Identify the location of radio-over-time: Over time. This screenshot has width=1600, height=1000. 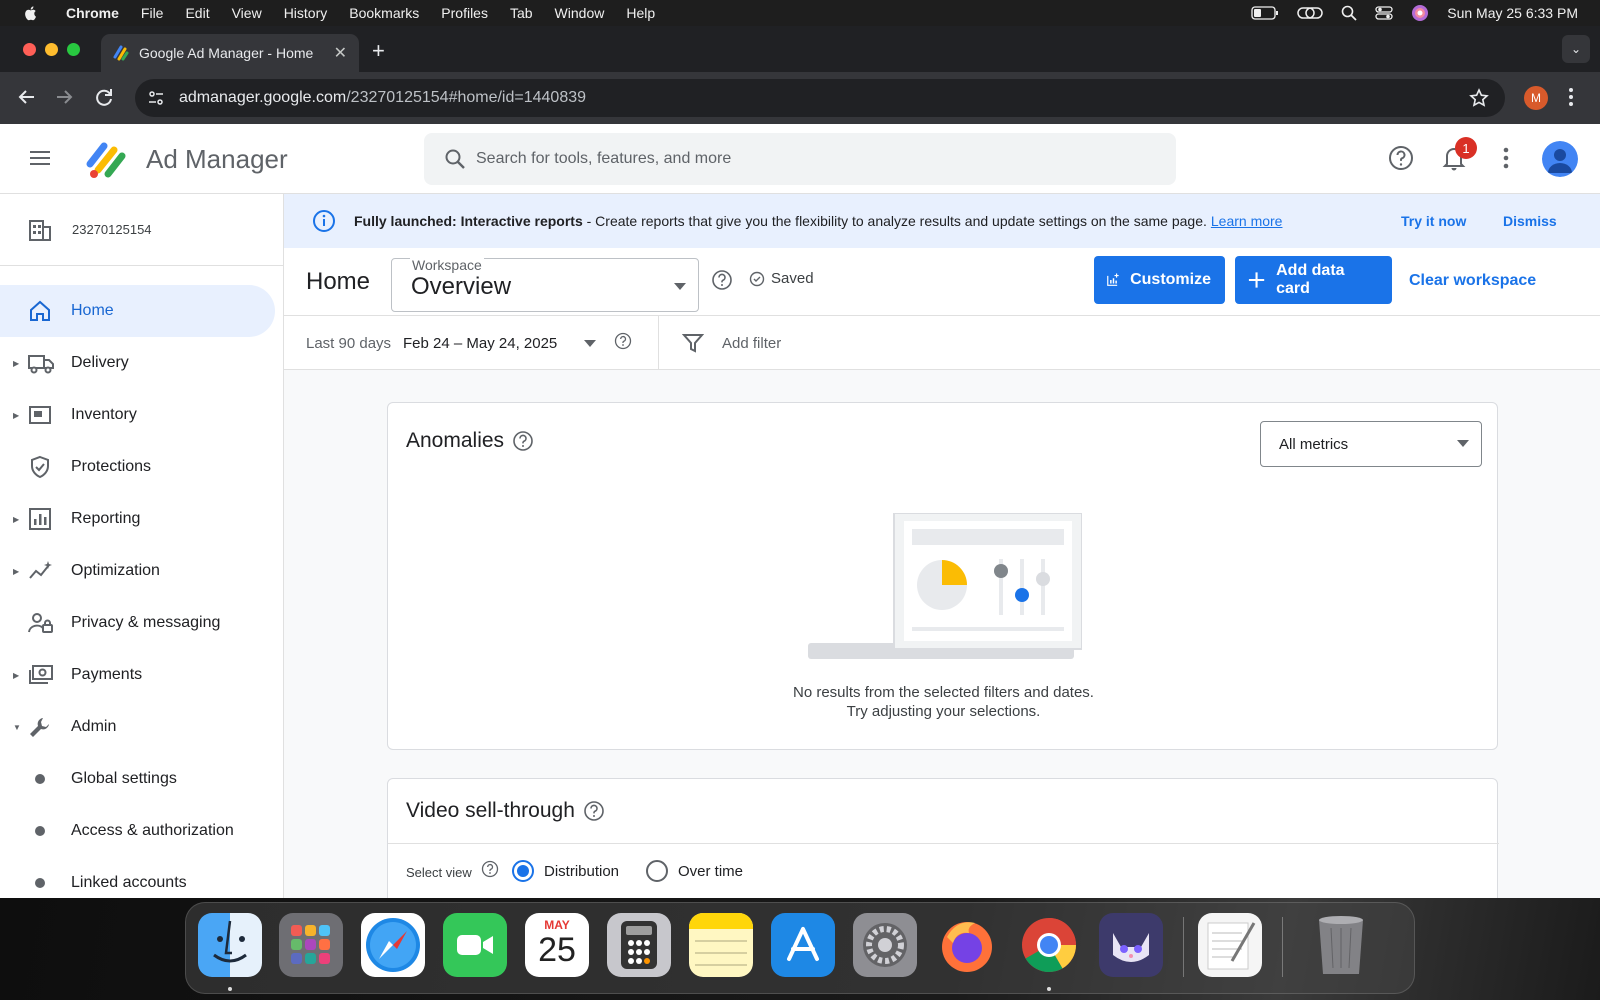
(694, 871).